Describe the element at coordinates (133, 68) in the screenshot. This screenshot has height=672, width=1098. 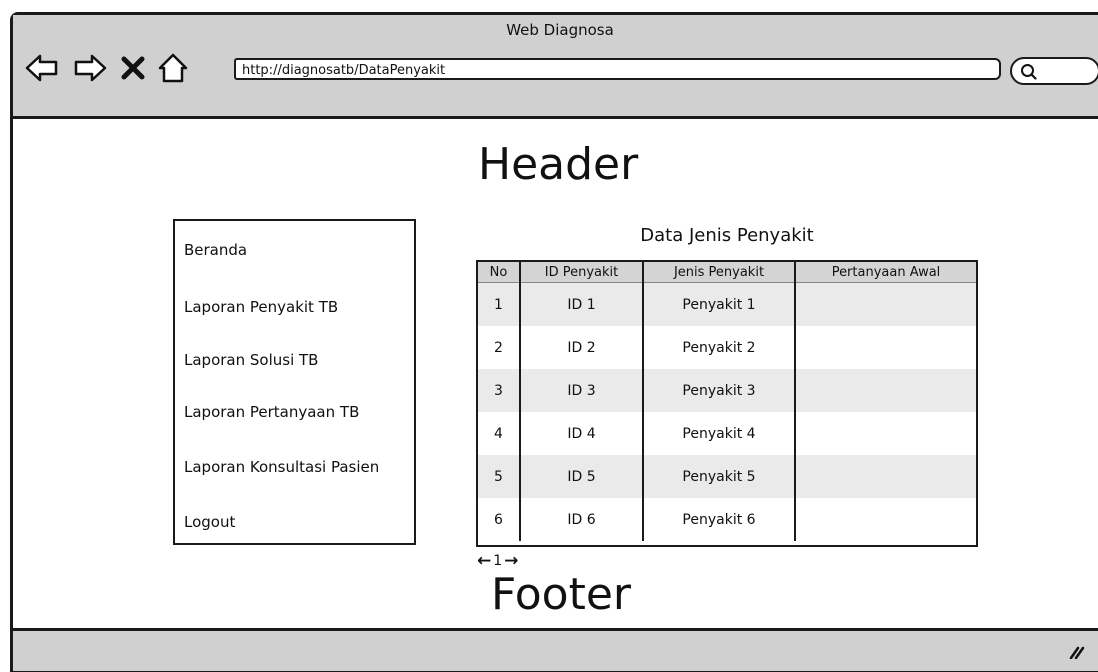
I see `close-icon` at that location.